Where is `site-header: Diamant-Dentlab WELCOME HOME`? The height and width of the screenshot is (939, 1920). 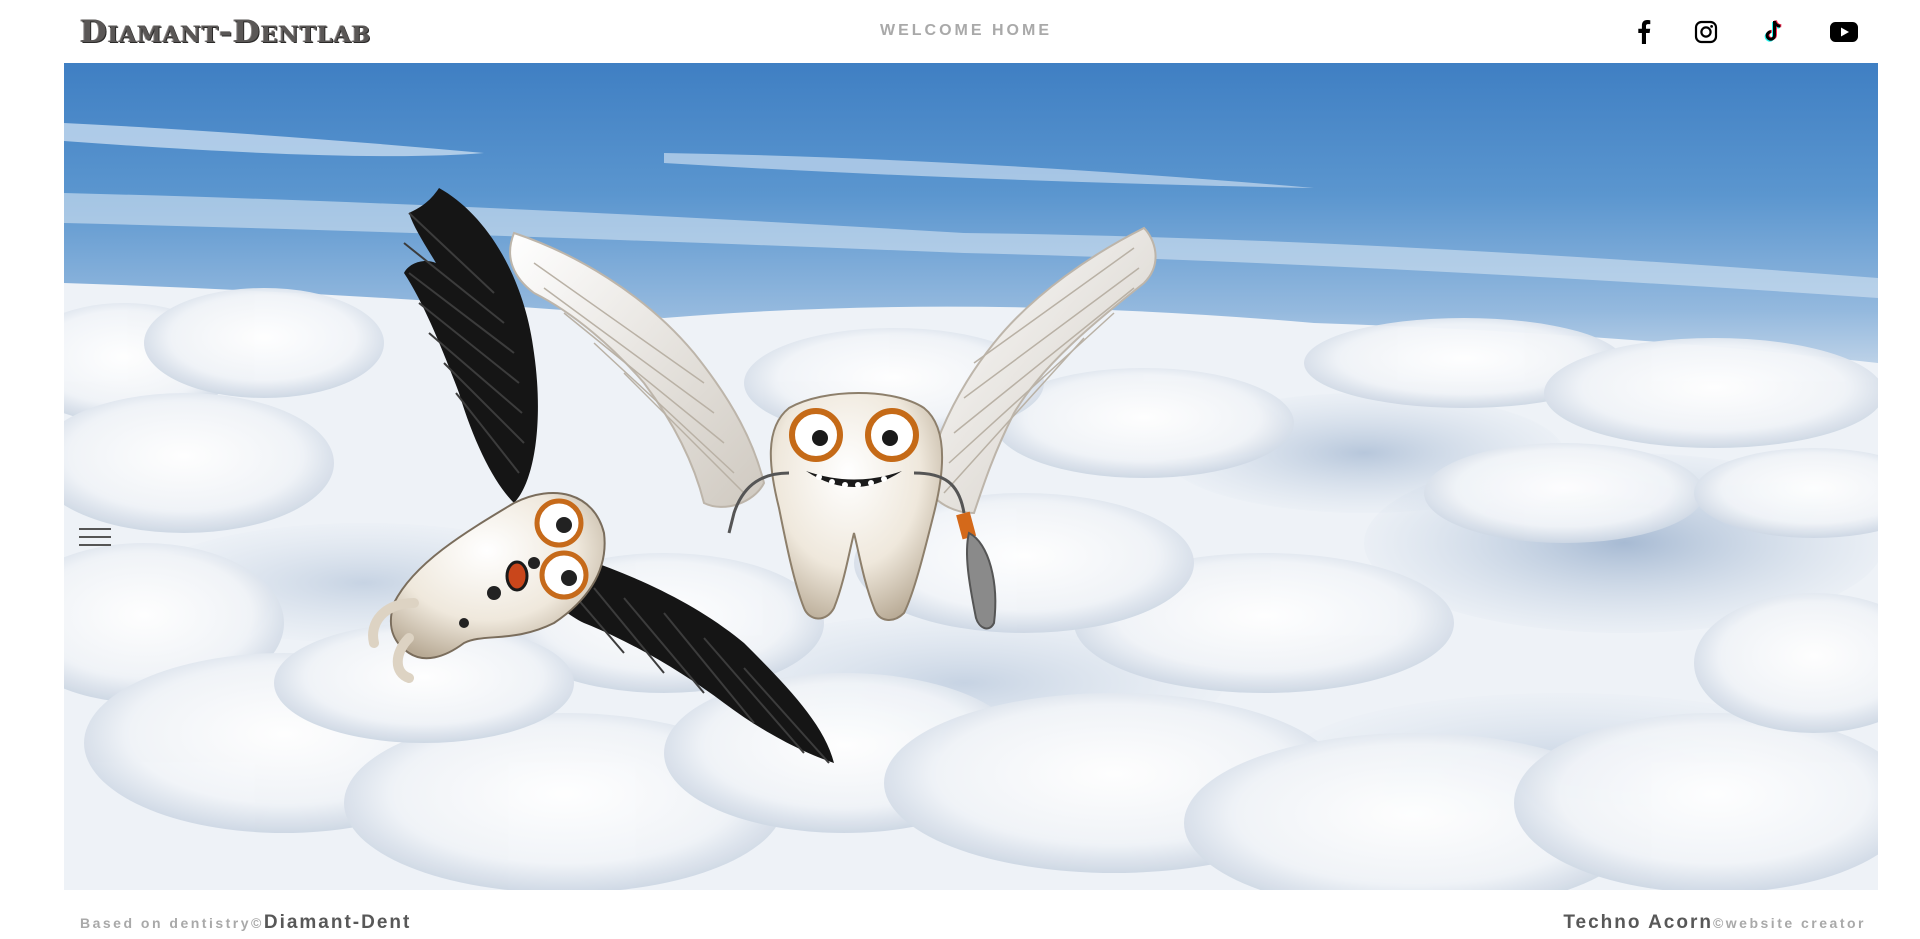
site-header: Diamant-Dentlab WELCOME HOME is located at coordinates (960, 31).